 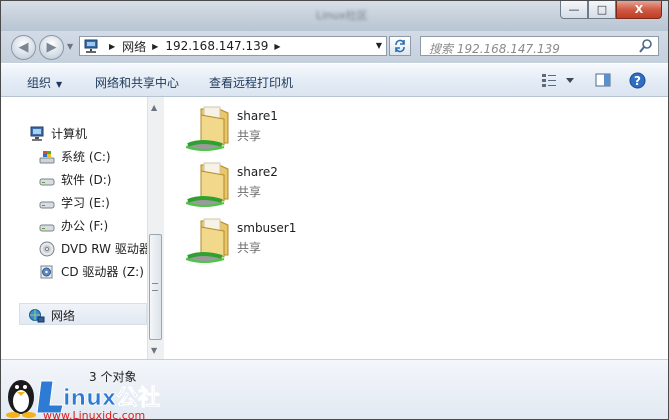 I want to click on window-title: Linux社区, so click(x=342, y=15).